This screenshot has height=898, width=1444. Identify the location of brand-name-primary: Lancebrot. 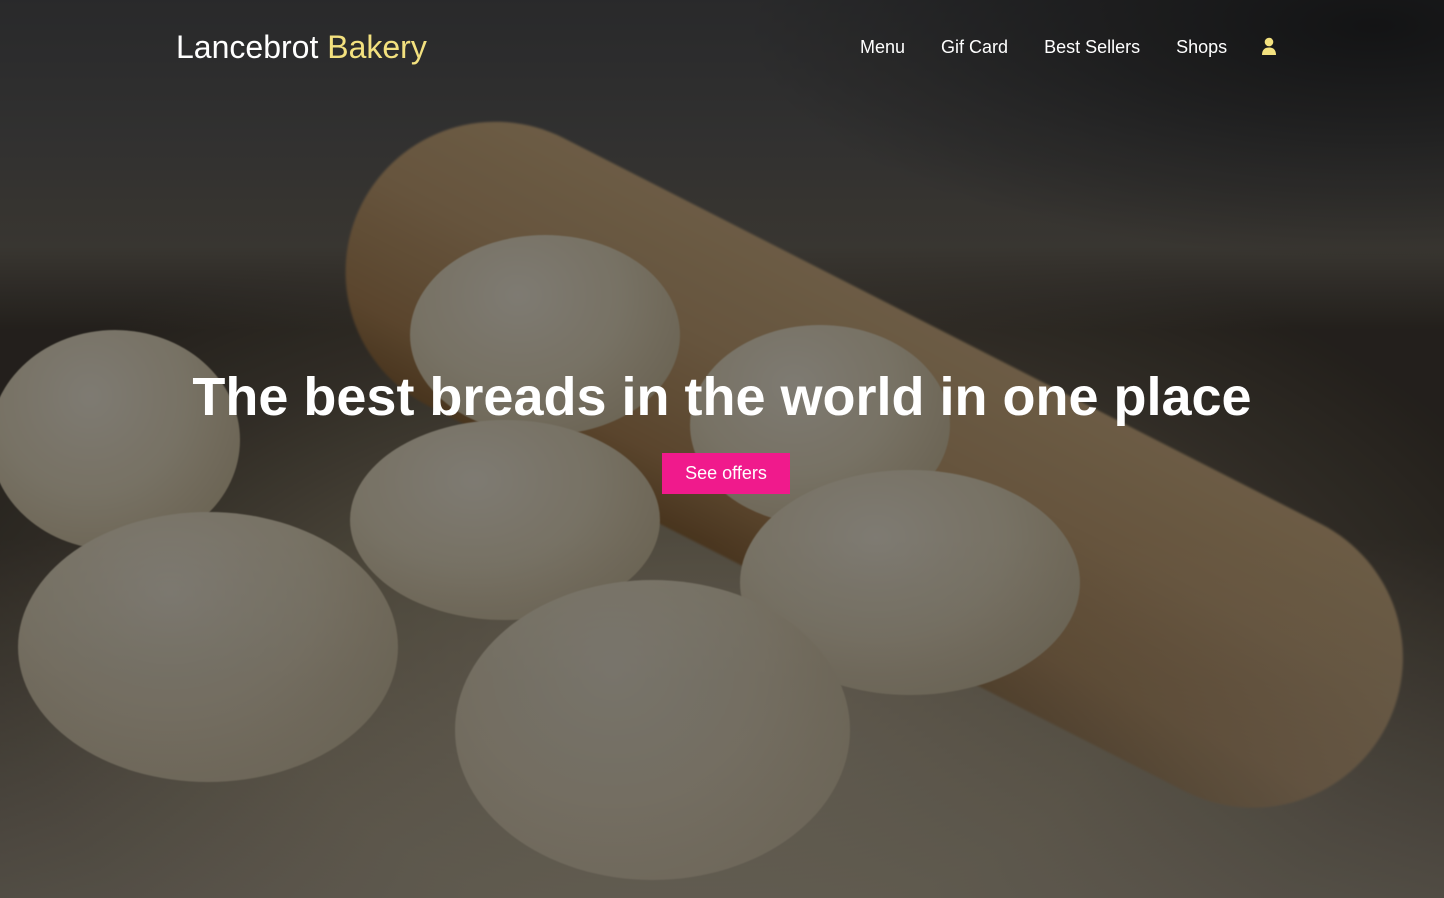
(247, 47).